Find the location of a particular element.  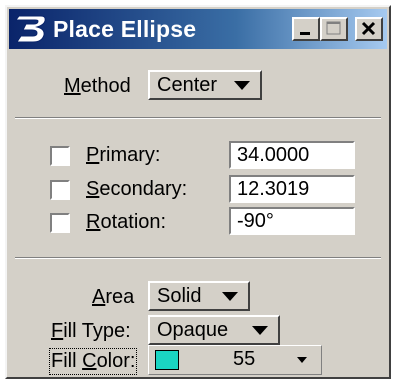

method-label: Method is located at coordinates (97, 86).